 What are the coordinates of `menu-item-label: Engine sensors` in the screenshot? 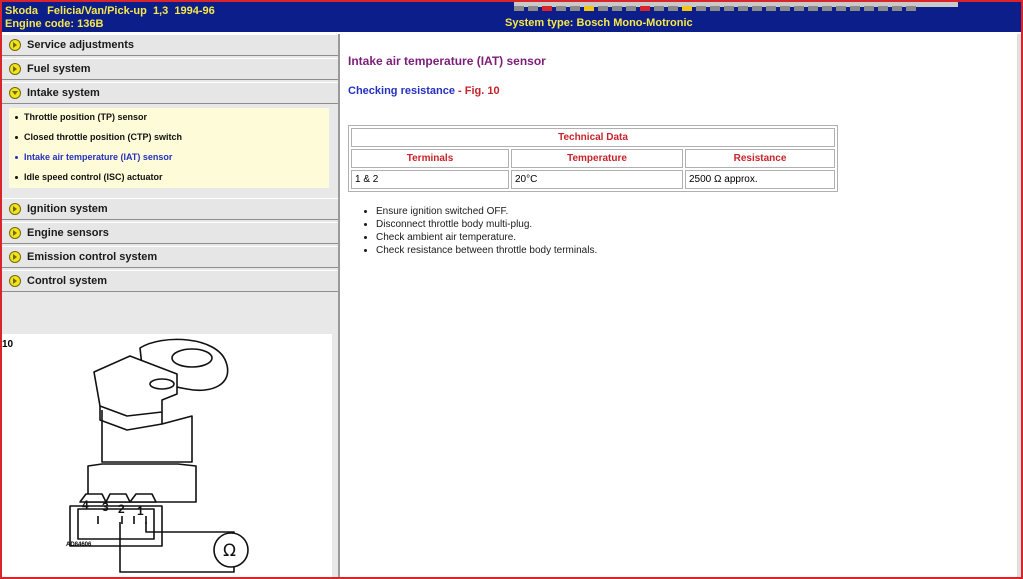 It's located at (68, 233).